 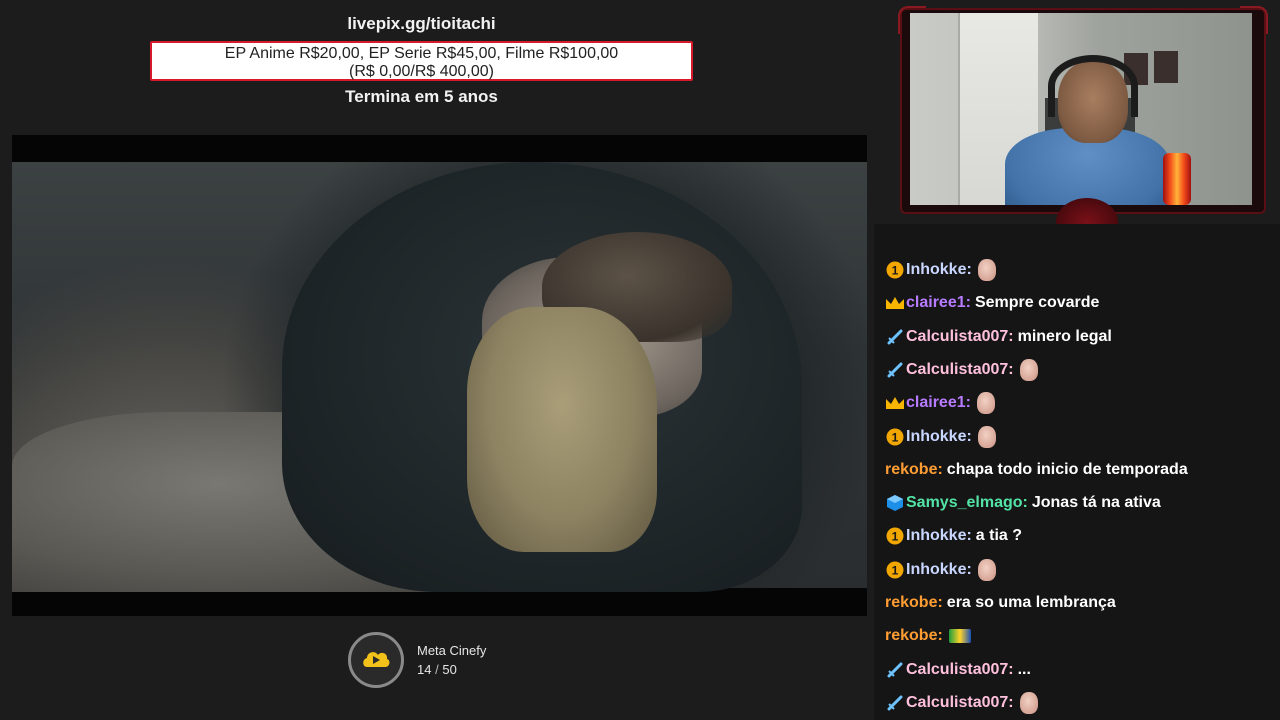 What do you see at coordinates (1177, 179) in the screenshot?
I see `webcam-lamp-shape` at bounding box center [1177, 179].